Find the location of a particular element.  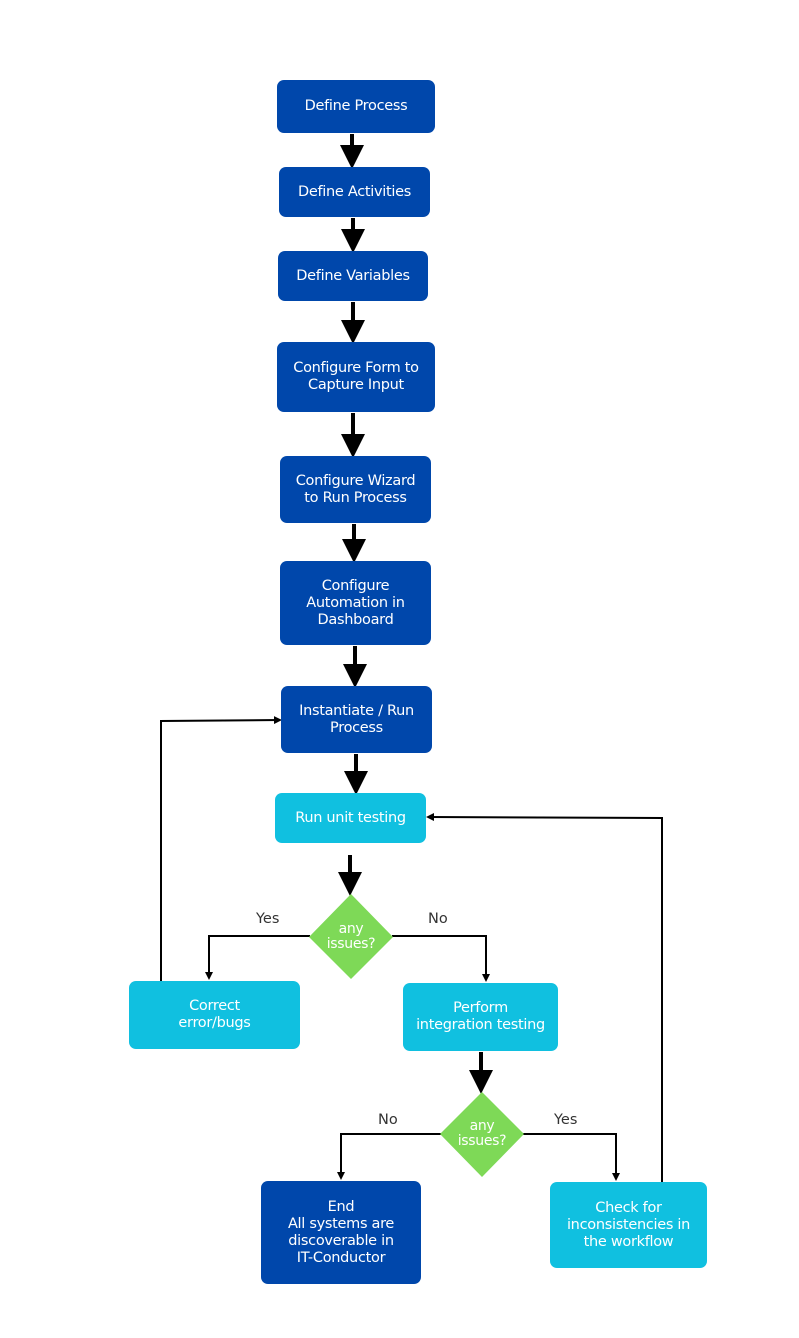

edge-label-d2-yes: Yes is located at coordinates (566, 1120).